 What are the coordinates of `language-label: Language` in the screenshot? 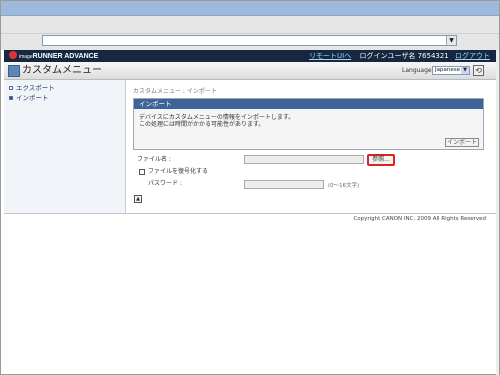 It's located at (417, 70).